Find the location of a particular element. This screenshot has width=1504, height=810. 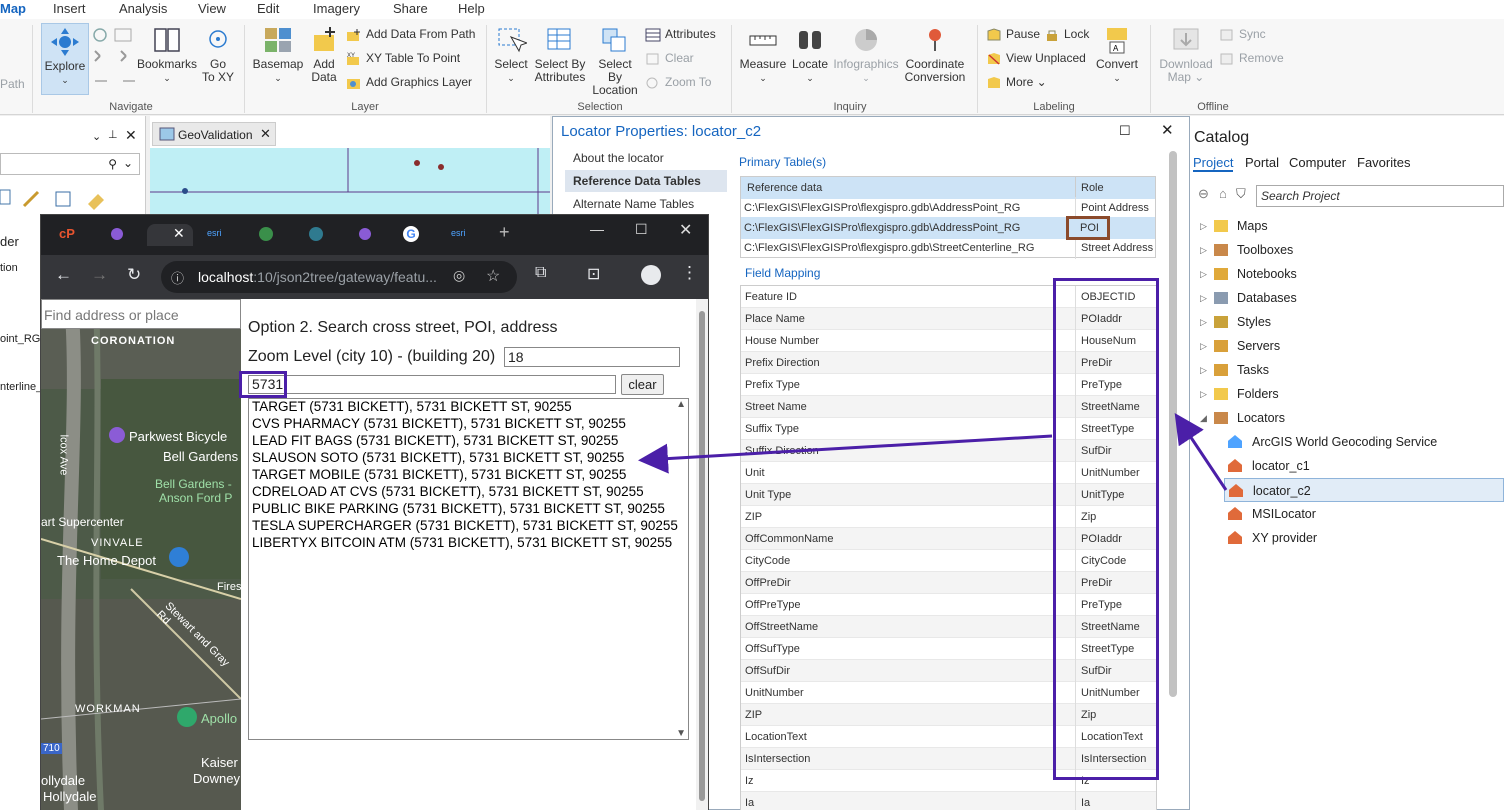

search-input: 5731 is located at coordinates (432, 384).